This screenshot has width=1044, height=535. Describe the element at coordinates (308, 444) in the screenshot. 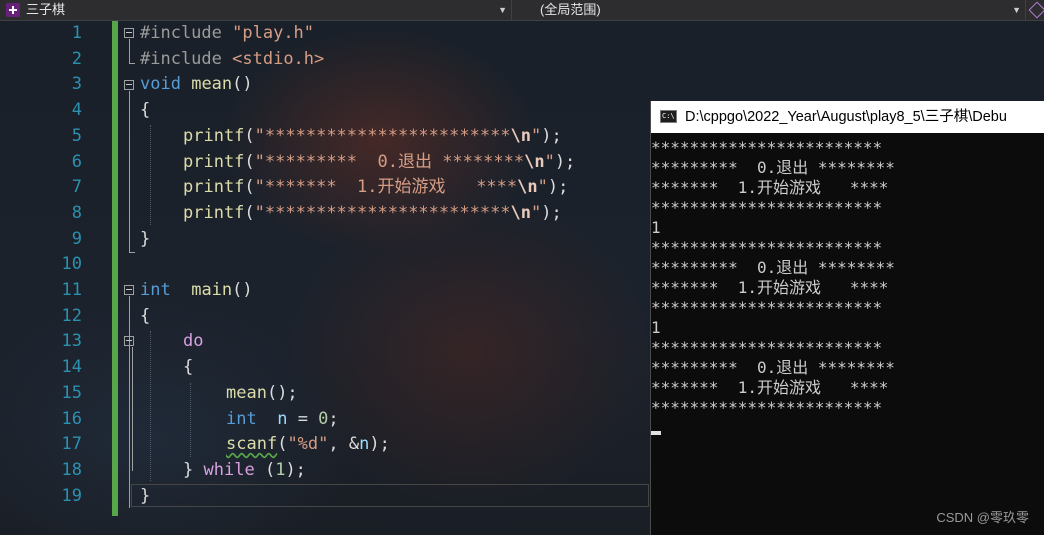

I see `format-string: "%d"` at that location.